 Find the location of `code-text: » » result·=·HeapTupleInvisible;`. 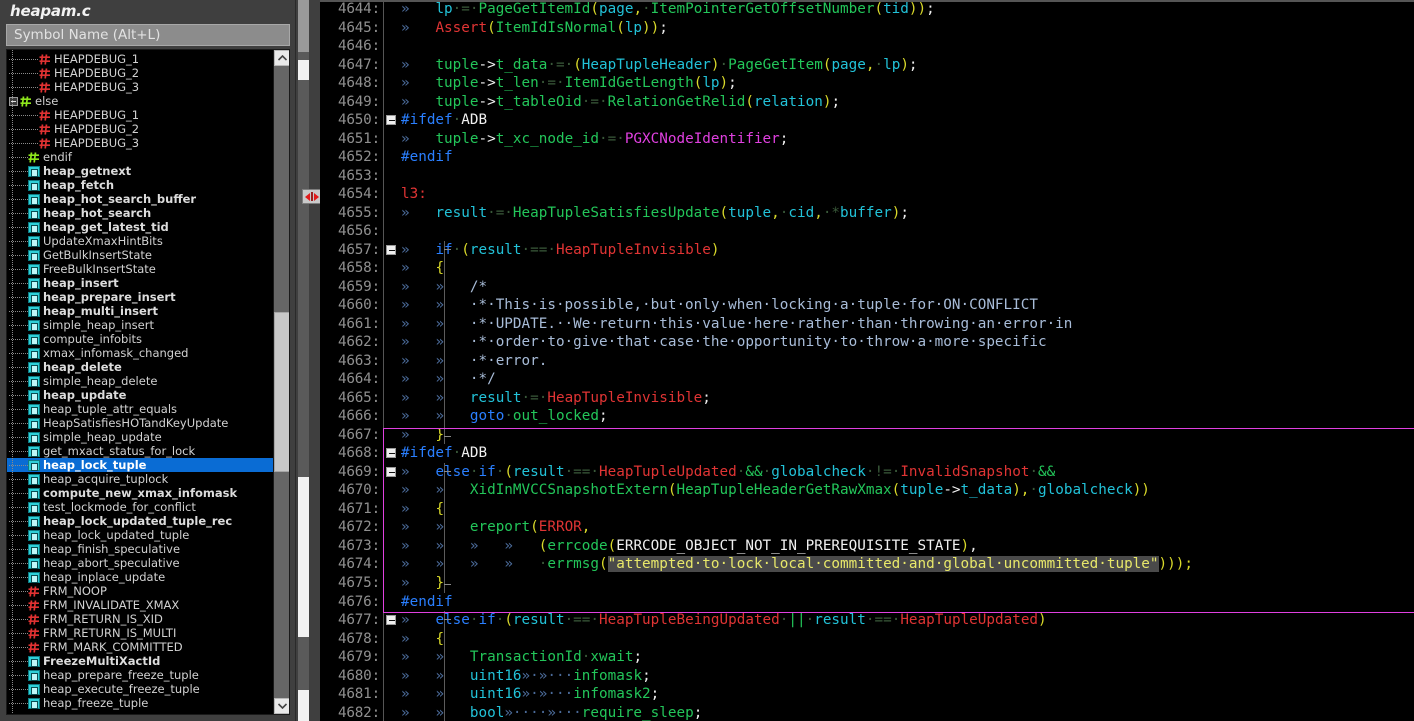

code-text: » » result·=·HeapTupleInvisible; is located at coordinates (906, 398).